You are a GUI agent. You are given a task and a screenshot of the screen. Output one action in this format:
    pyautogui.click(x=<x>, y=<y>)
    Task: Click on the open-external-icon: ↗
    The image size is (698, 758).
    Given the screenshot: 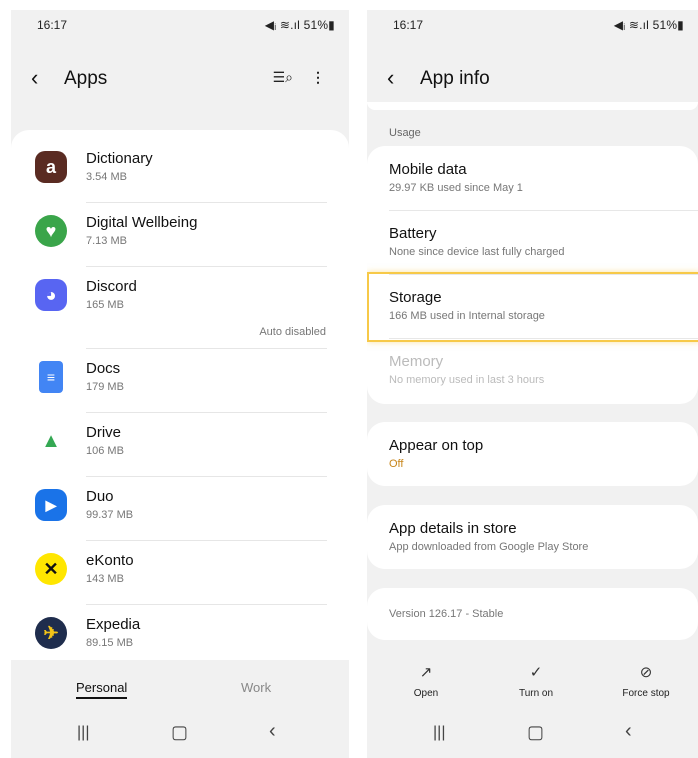 What is the action you would take?
    pyautogui.click(x=426, y=672)
    